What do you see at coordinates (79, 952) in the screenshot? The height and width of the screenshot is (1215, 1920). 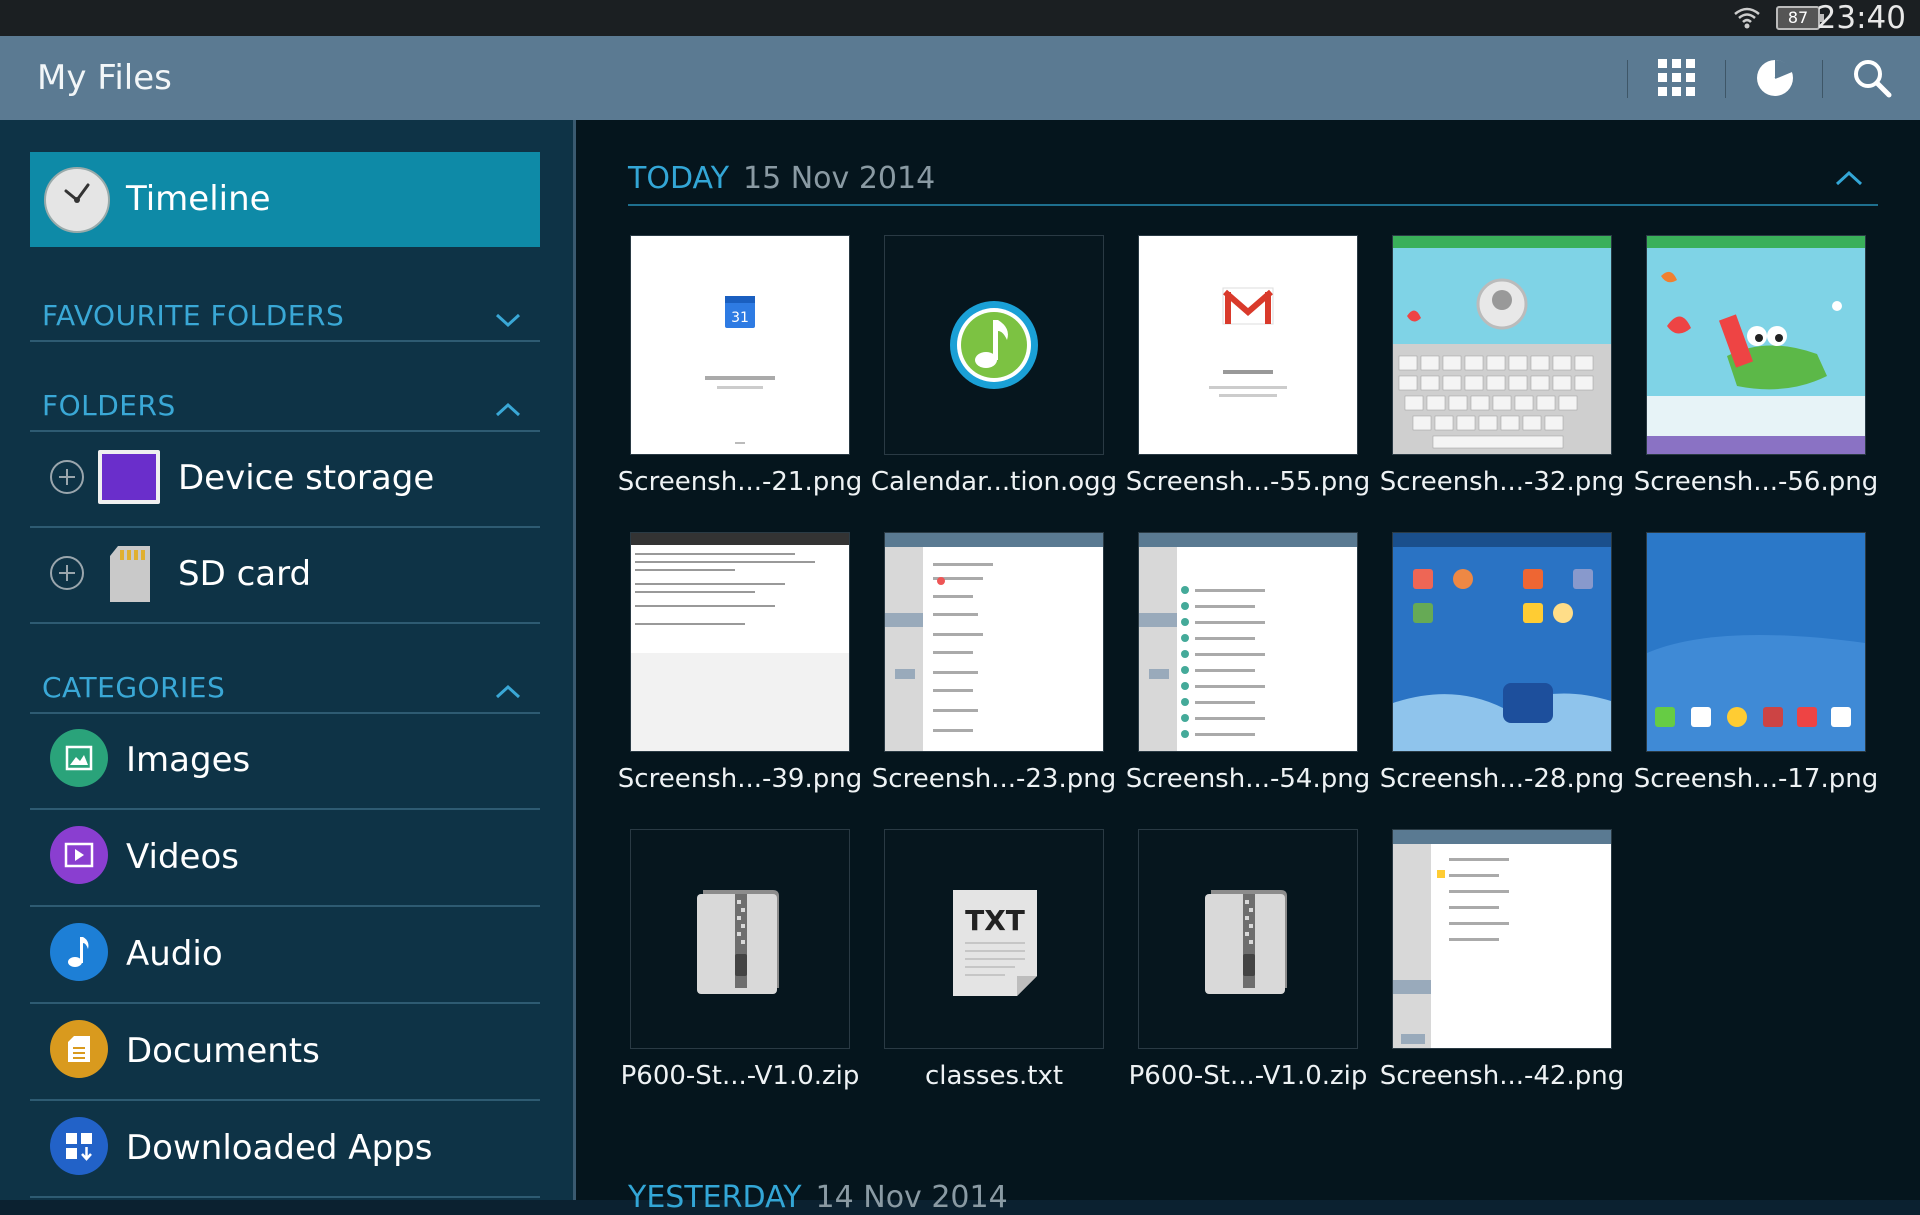 I see `music-note-icon` at bounding box center [79, 952].